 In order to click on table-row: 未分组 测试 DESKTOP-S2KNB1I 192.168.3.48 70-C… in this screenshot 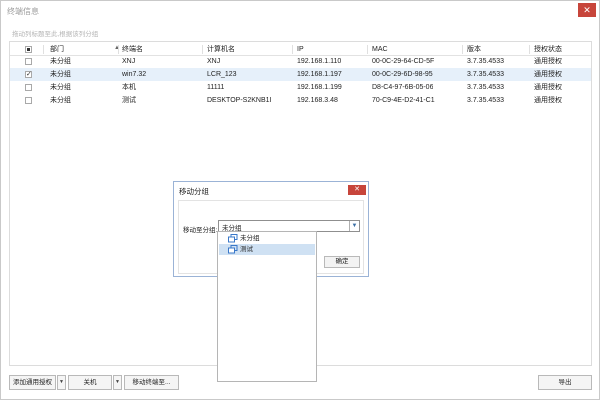, I will do `click(300, 100)`.